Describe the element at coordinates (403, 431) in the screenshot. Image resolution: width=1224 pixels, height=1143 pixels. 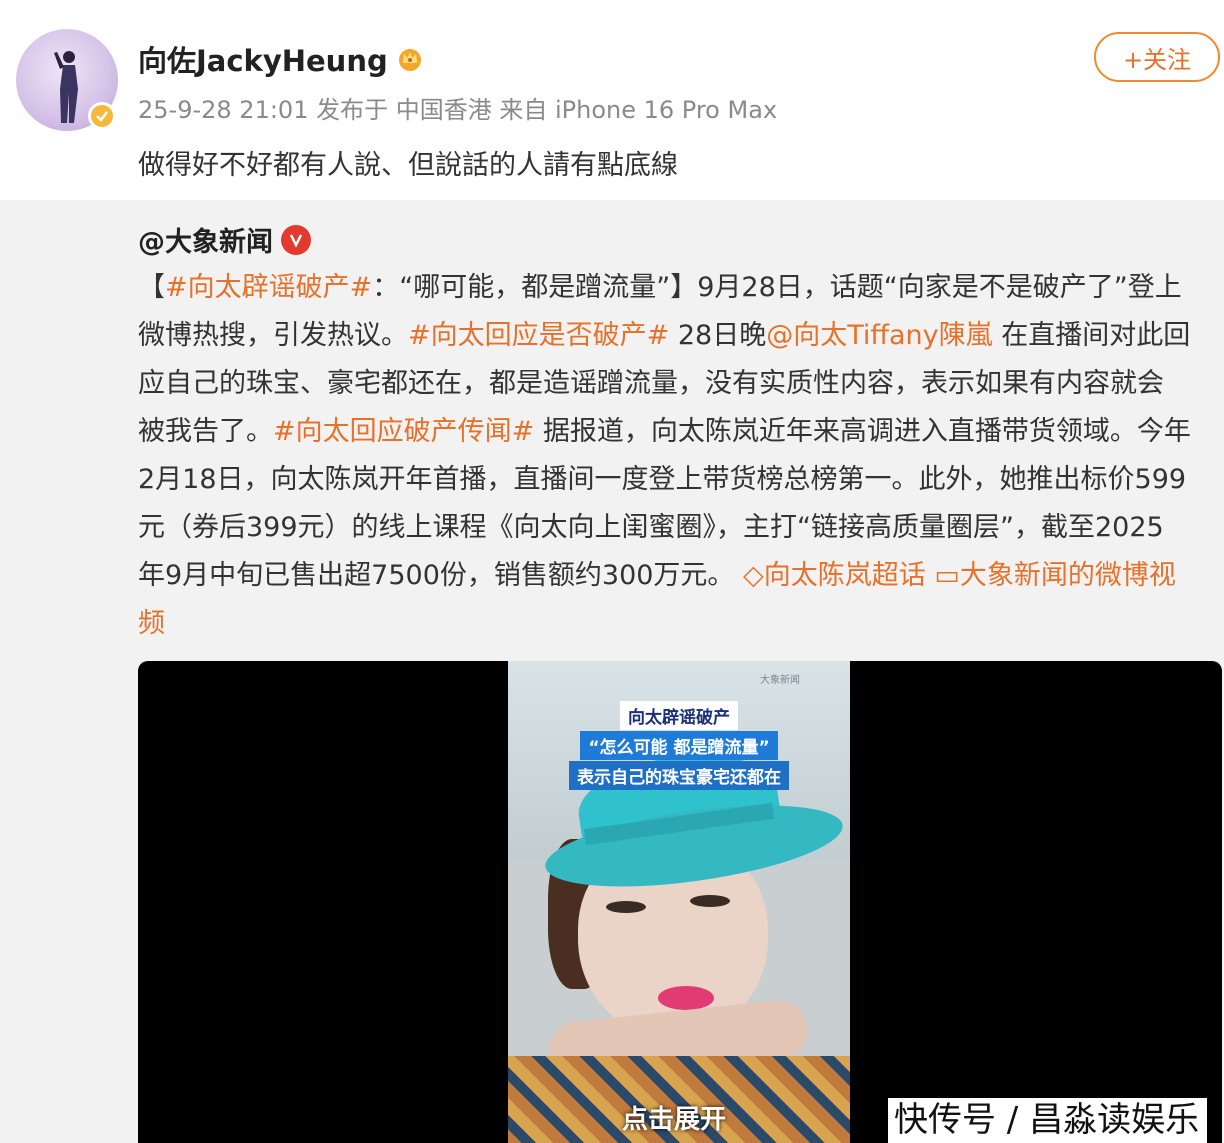
I see `repost-link: #向太回应破产传闻#` at that location.